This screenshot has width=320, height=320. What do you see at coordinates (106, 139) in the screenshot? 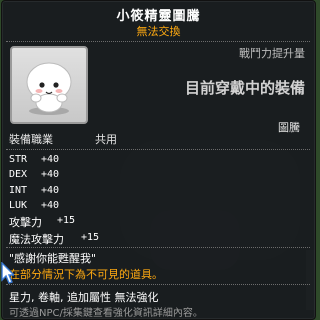
I see `job-value: 共用` at bounding box center [106, 139].